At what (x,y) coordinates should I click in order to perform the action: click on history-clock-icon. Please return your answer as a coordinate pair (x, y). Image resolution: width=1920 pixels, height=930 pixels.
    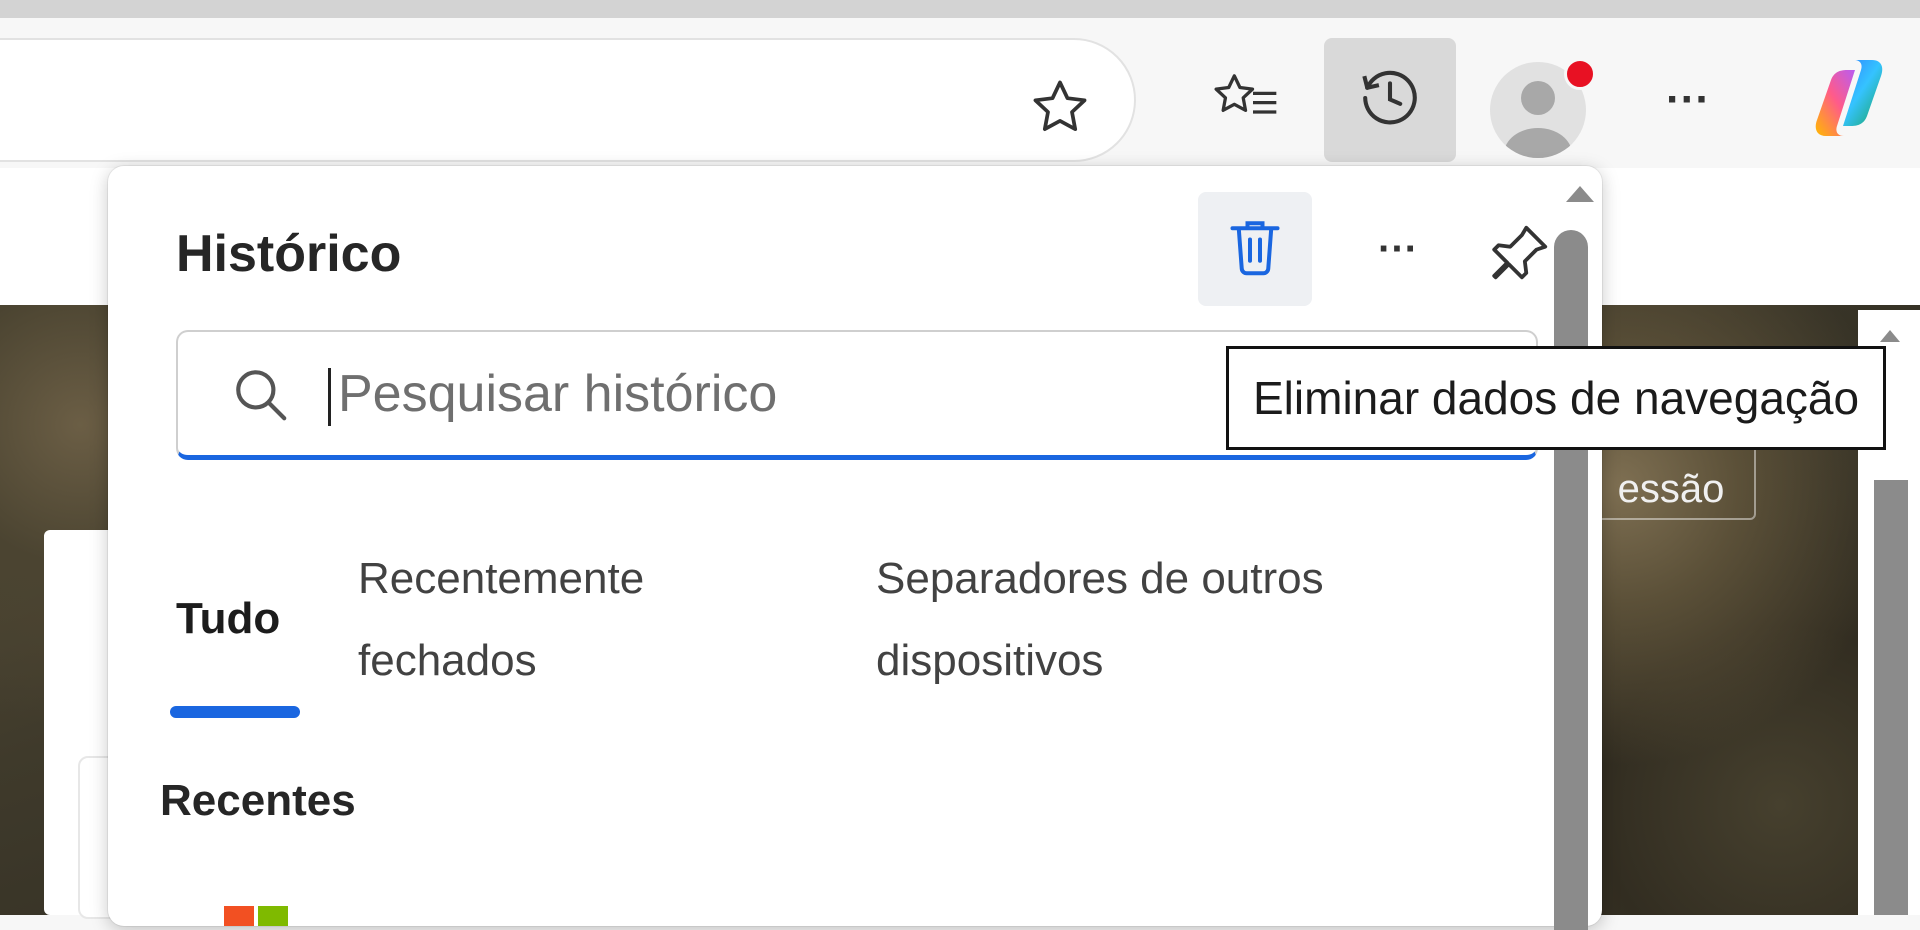
    Looking at the image, I should click on (1390, 100).